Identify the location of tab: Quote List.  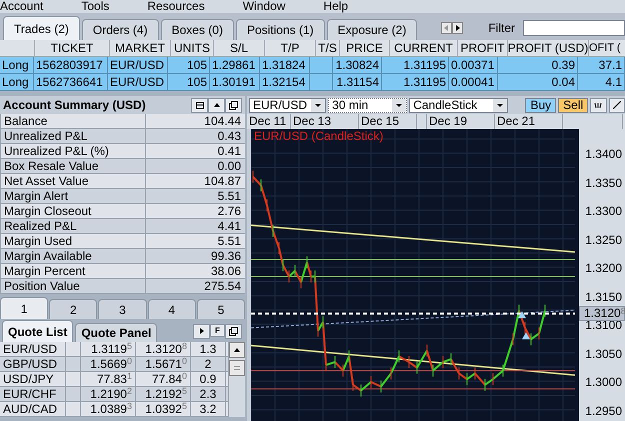
(38, 331).